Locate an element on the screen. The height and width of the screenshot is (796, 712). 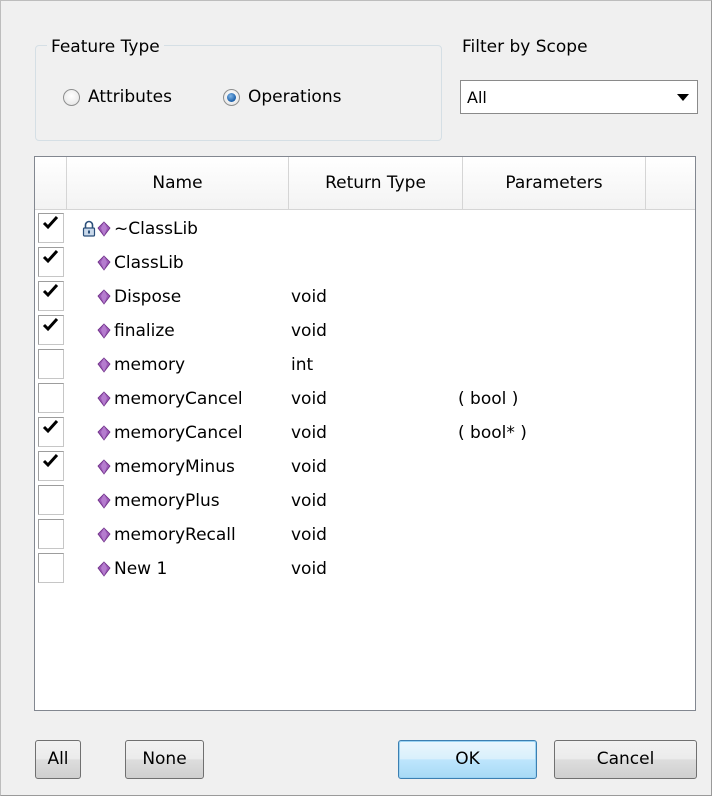
row-parameters: ( bool* ) is located at coordinates (492, 433).